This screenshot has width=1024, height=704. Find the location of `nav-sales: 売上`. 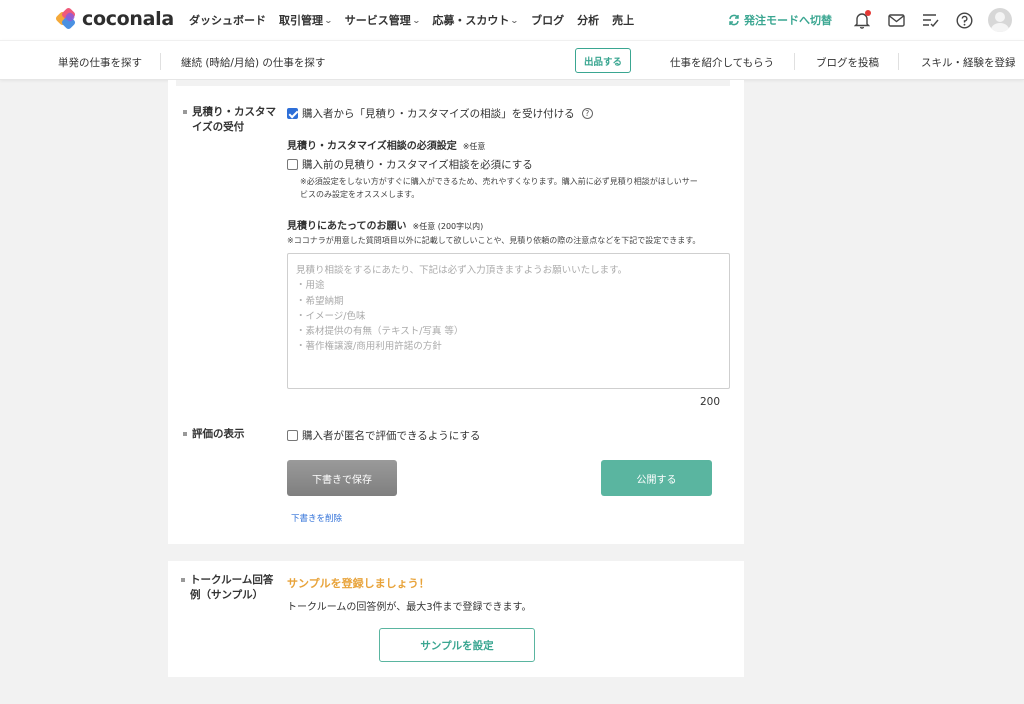

nav-sales: 売上 is located at coordinates (623, 20).